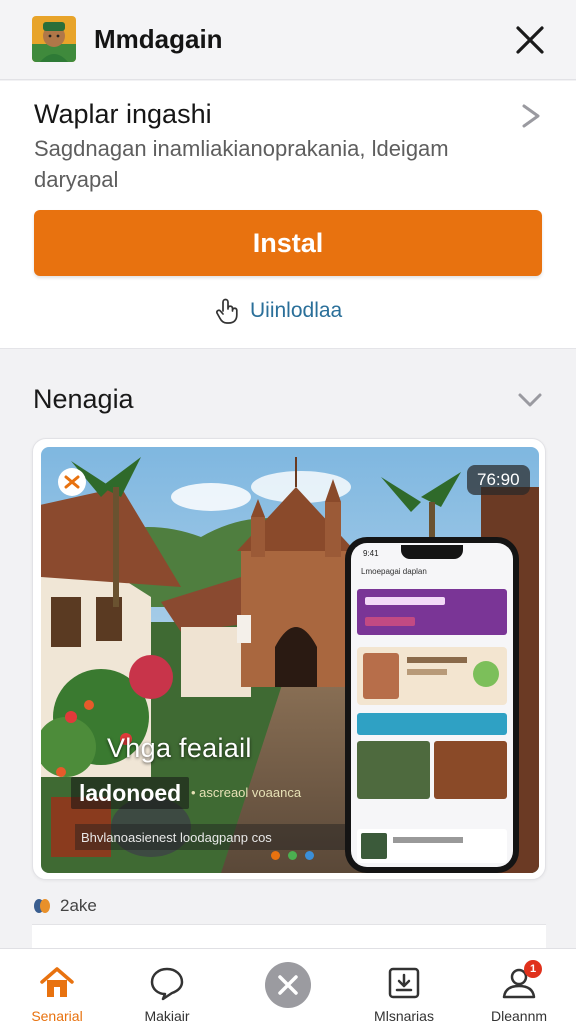 Image resolution: width=576 pixels, height=1024 pixels. What do you see at coordinates (394, 571) in the screenshot?
I see `phone-header-text: Lmoepagai daplan` at bounding box center [394, 571].